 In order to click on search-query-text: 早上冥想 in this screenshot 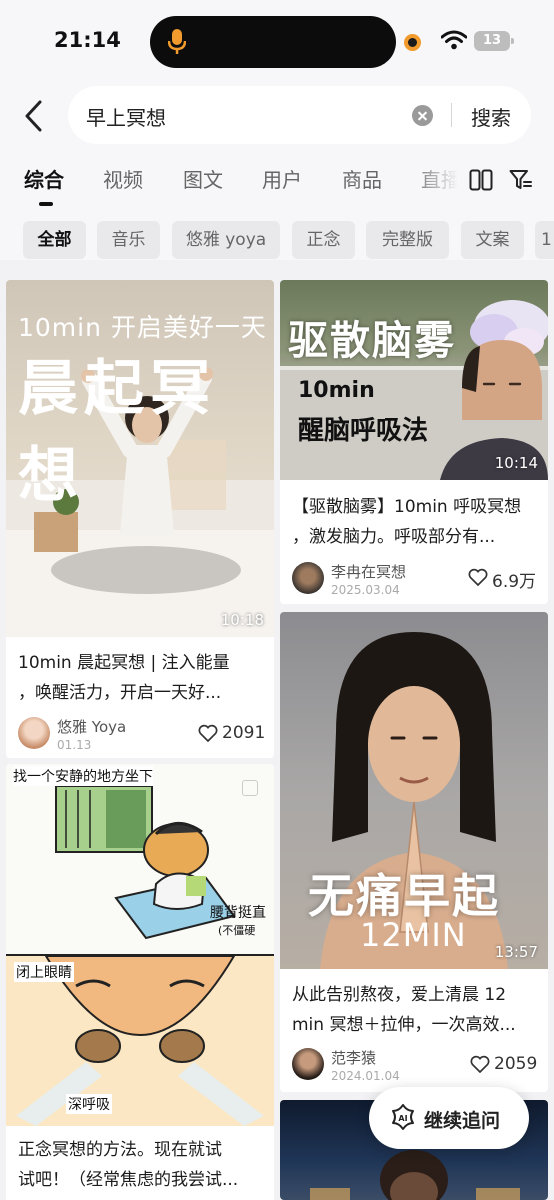, I will do `click(126, 116)`.